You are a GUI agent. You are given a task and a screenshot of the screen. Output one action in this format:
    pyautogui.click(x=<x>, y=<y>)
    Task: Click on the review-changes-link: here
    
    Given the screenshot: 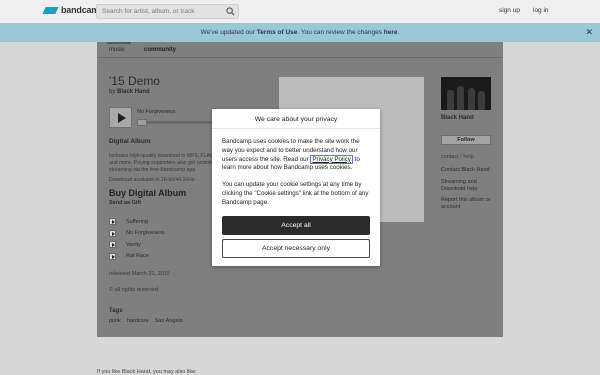 What is the action you would take?
    pyautogui.click(x=391, y=32)
    